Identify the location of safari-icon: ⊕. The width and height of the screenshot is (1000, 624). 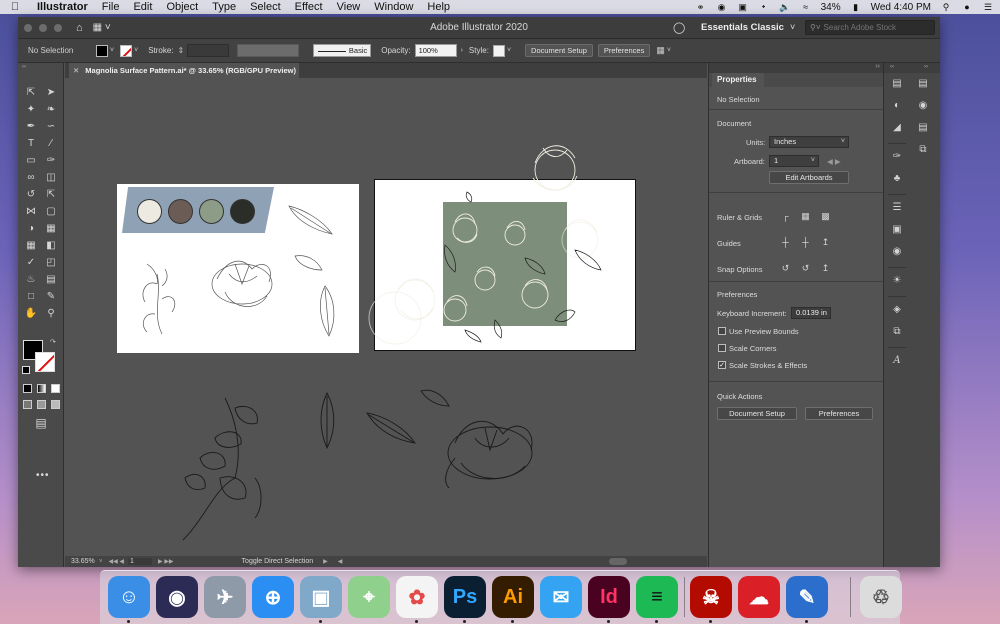
(273, 597).